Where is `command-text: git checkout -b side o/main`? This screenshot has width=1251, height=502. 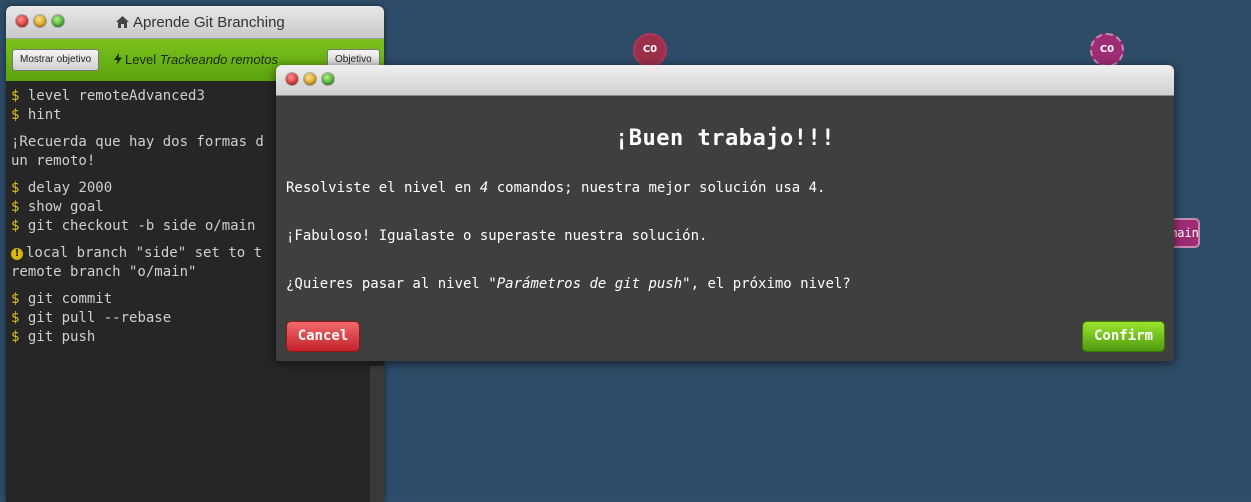
command-text: git checkout -b side o/main is located at coordinates (141, 226).